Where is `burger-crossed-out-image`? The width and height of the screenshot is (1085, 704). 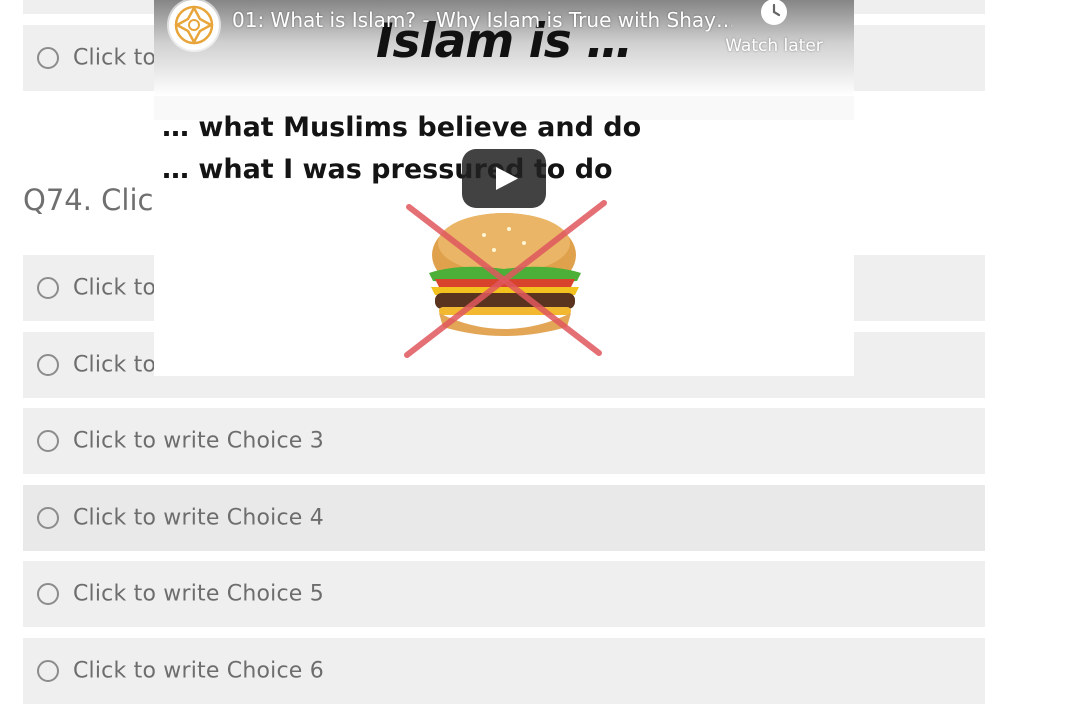 burger-crossed-out-image is located at coordinates (505, 279).